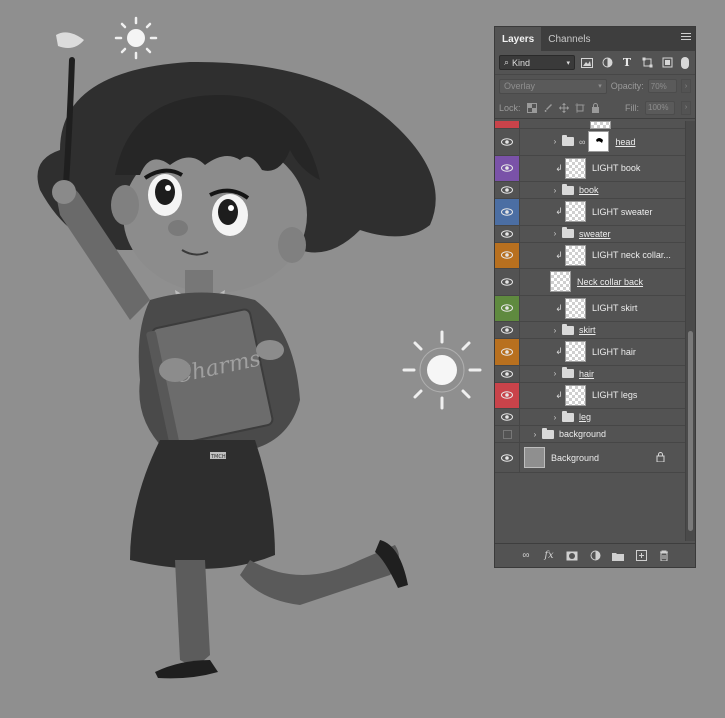 This screenshot has width=725, height=718. I want to click on layer-row: ↲ LIGHT sweater, so click(590, 212).